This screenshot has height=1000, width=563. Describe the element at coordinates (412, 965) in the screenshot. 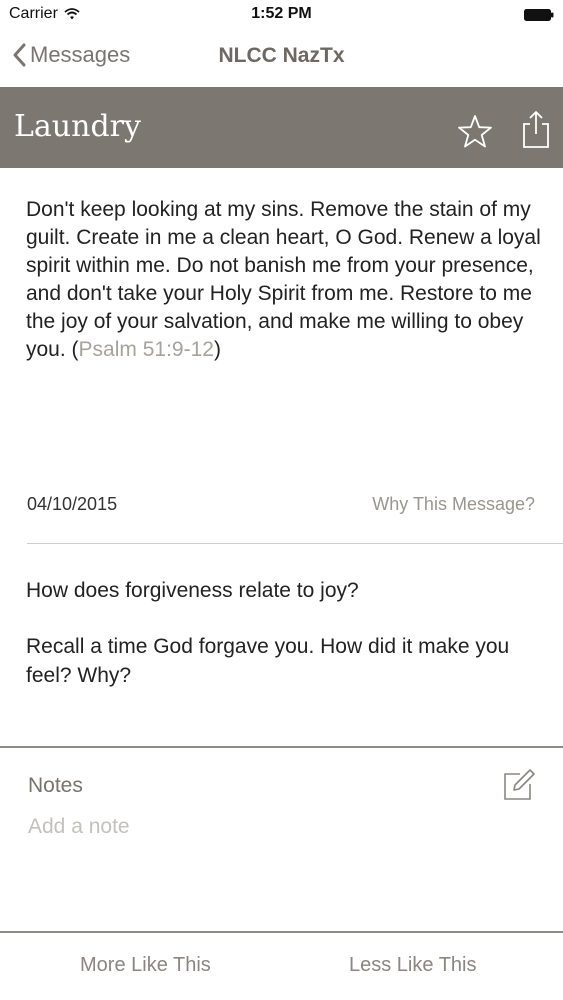

I see `less-like-this-button: Less Like This` at that location.